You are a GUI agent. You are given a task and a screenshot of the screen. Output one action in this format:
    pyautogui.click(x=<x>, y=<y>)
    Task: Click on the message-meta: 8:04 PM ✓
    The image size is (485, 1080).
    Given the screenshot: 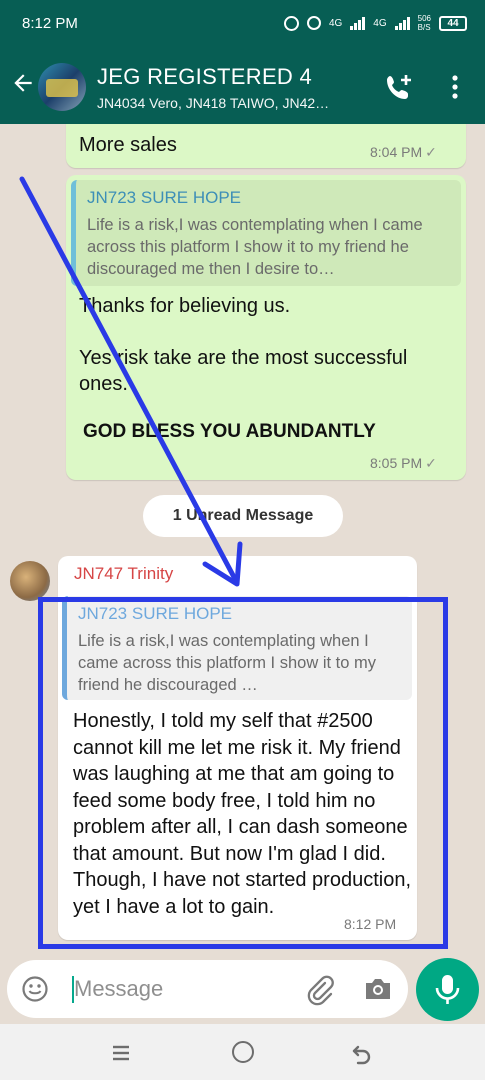 What is the action you would take?
    pyautogui.click(x=403, y=152)
    